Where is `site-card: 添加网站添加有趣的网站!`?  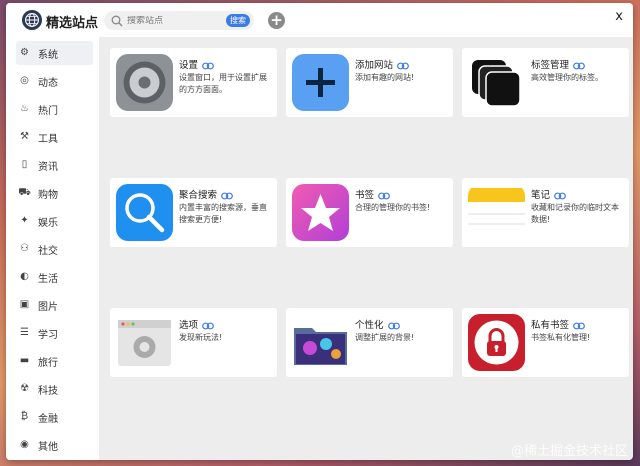
site-card: 添加网站添加有趣的网站! is located at coordinates (369, 82).